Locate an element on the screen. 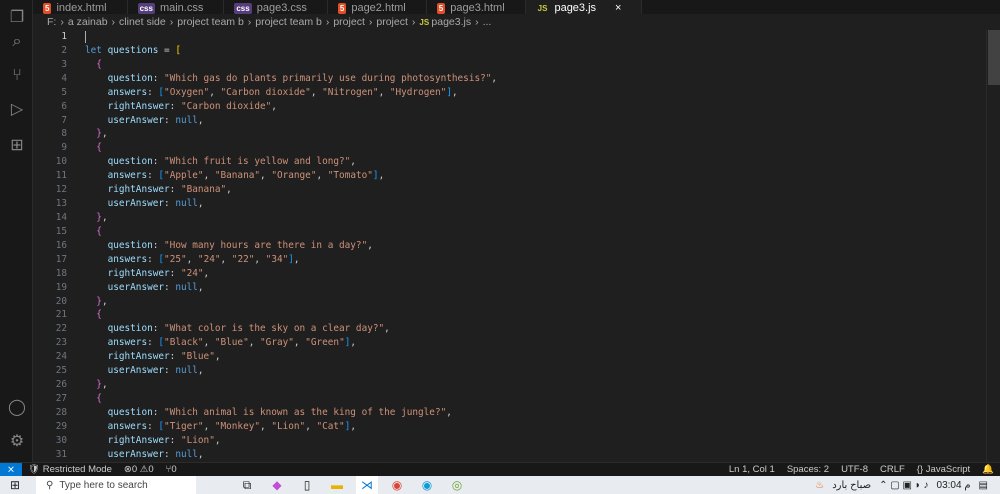  tray-icons: ⌃ ▢ ▣ ◗ ♪ is located at coordinates (903, 485).